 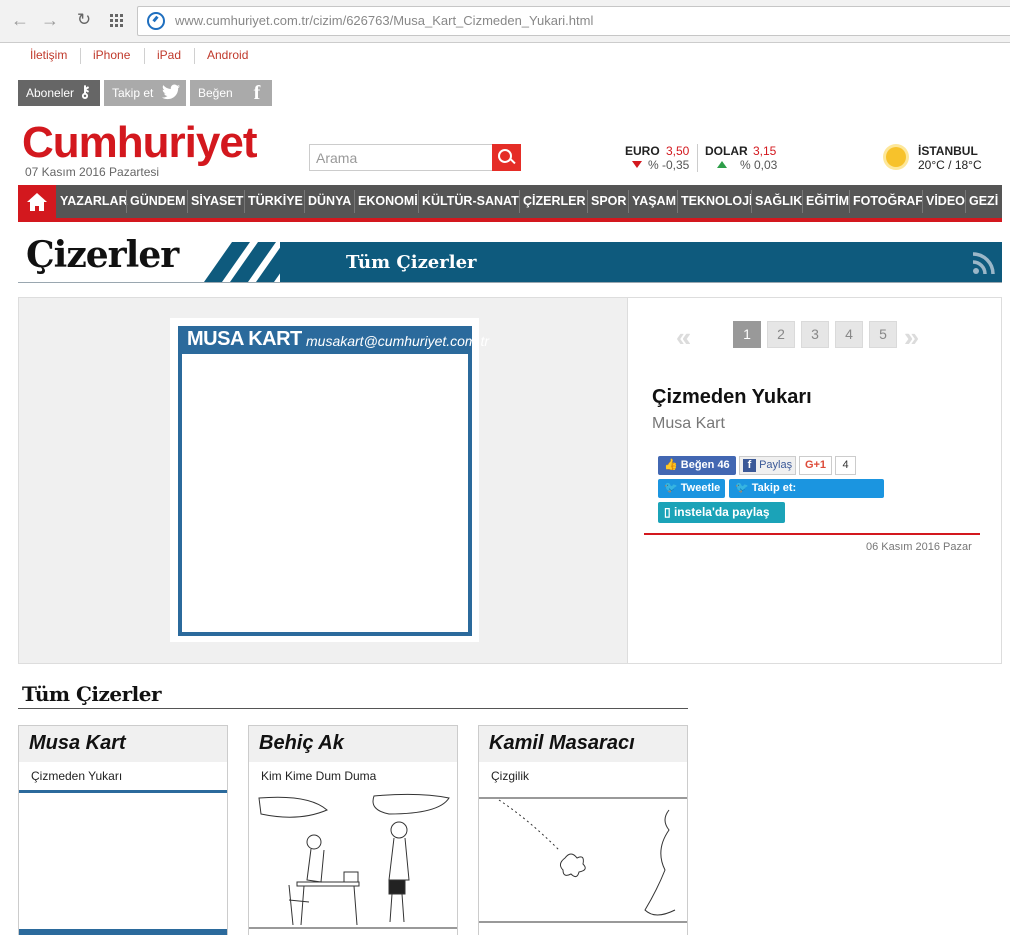 What do you see at coordinates (77, 743) in the screenshot?
I see `card-artist-name: Musa Kart` at bounding box center [77, 743].